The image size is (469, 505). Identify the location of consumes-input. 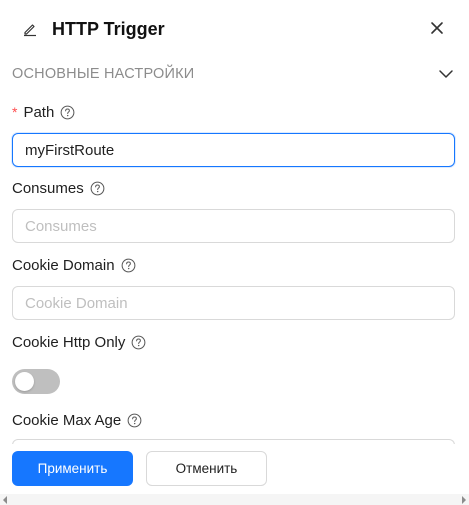
(233, 226).